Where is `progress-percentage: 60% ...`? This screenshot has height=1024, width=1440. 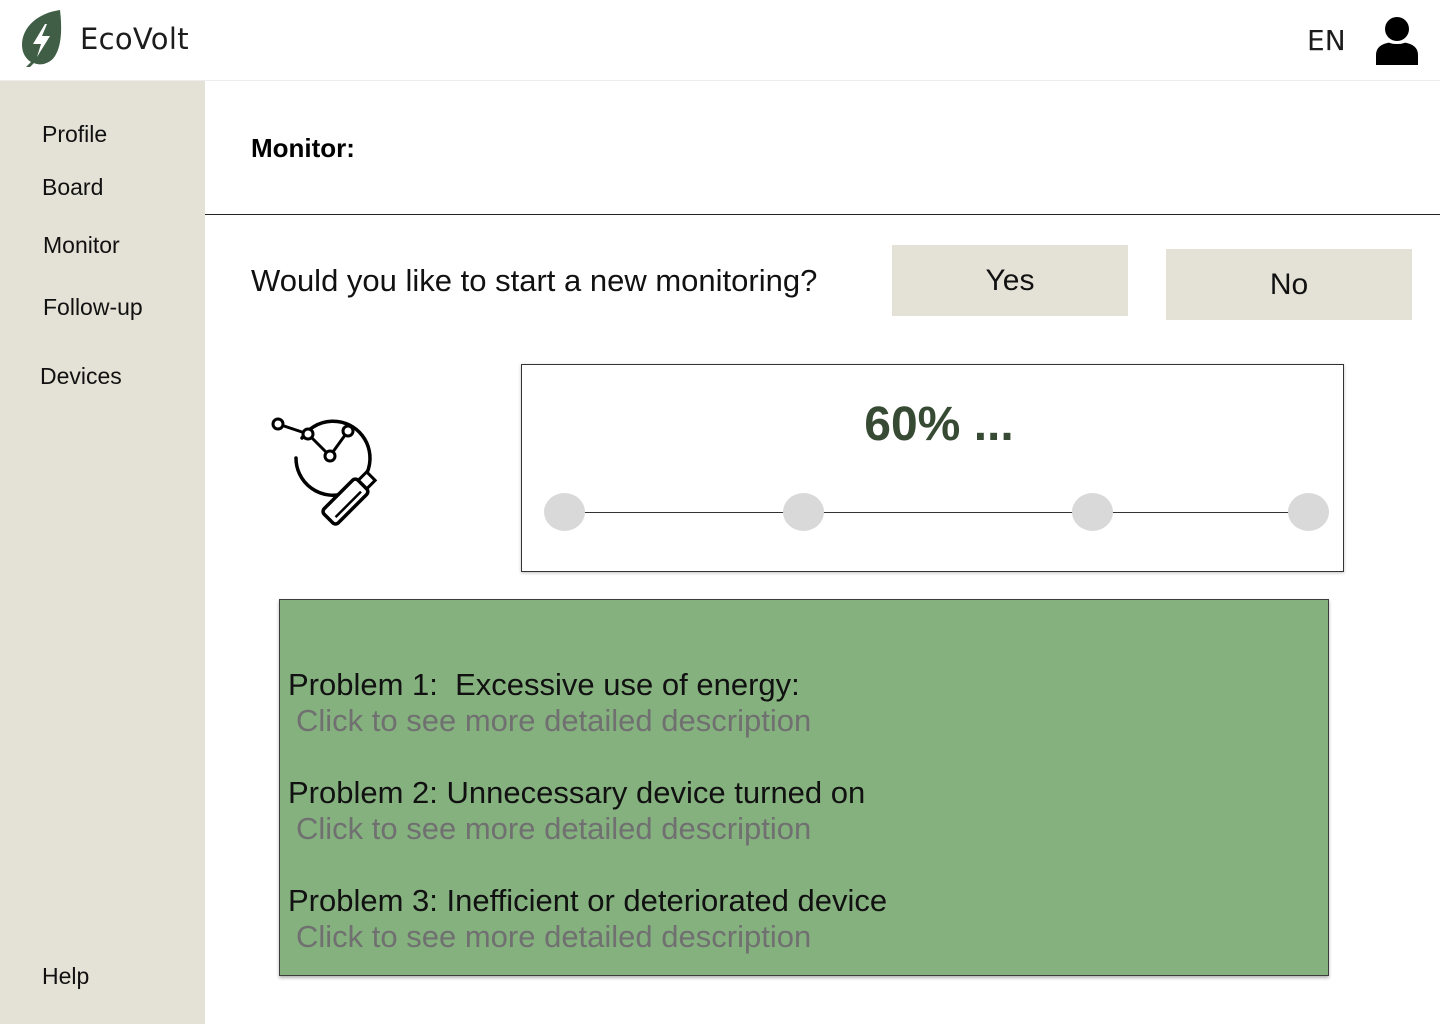
progress-percentage: 60% ... is located at coordinates (939, 424).